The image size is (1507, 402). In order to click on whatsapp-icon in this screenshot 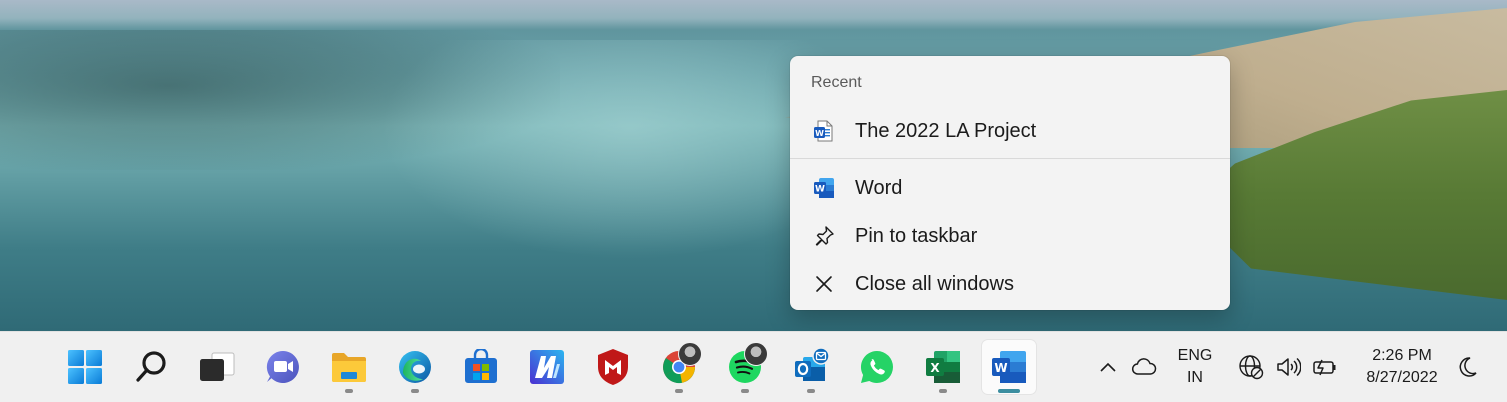, I will do `click(876, 366)`.